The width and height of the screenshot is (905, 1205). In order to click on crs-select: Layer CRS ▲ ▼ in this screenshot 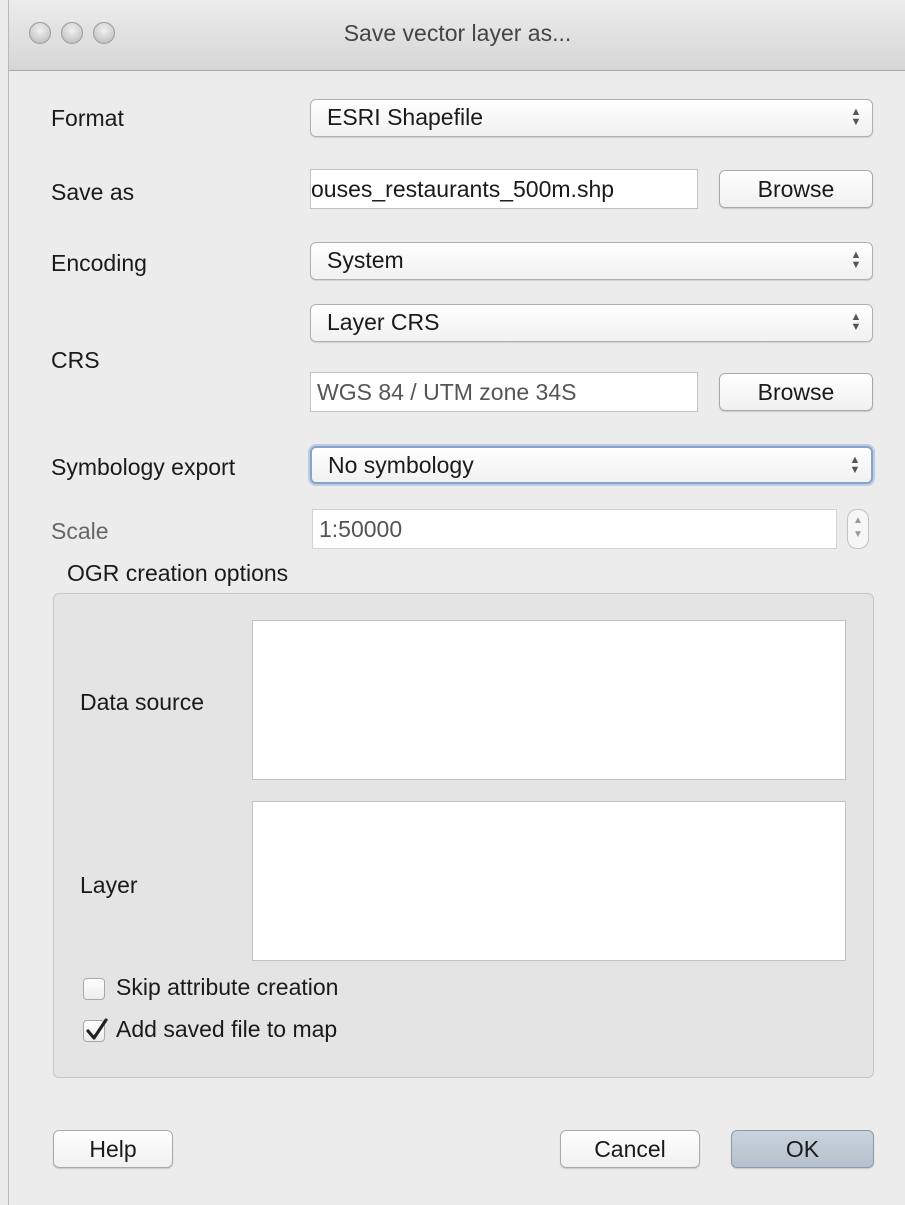, I will do `click(591, 323)`.